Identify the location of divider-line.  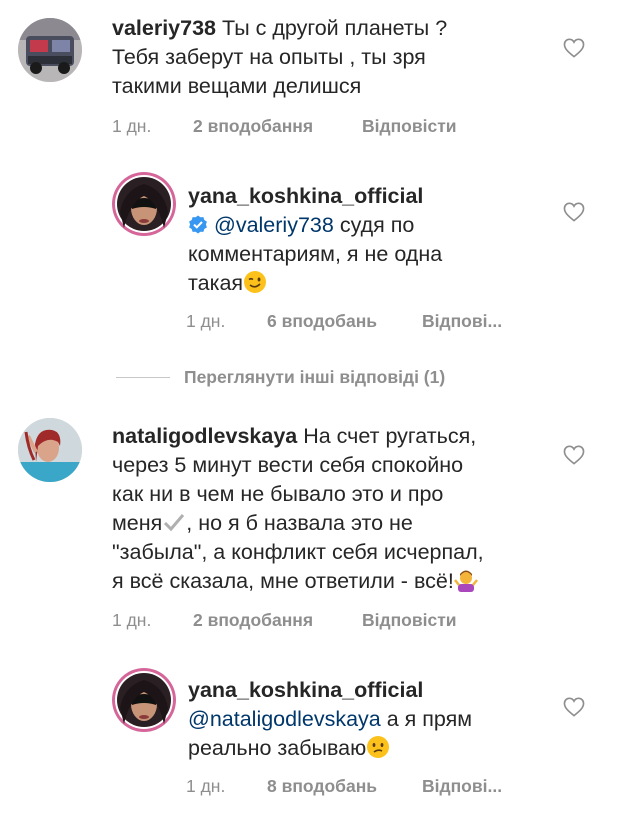
(143, 377).